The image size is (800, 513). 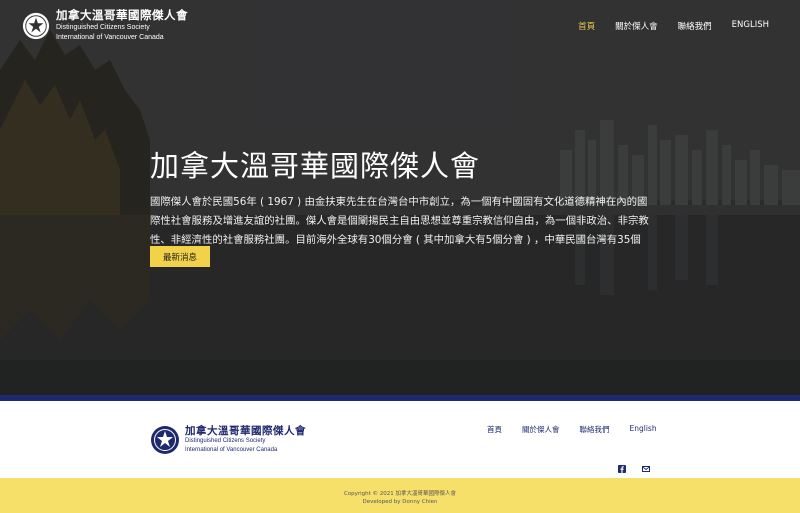 What do you see at coordinates (634, 465) in the screenshot?
I see `footer-social` at bounding box center [634, 465].